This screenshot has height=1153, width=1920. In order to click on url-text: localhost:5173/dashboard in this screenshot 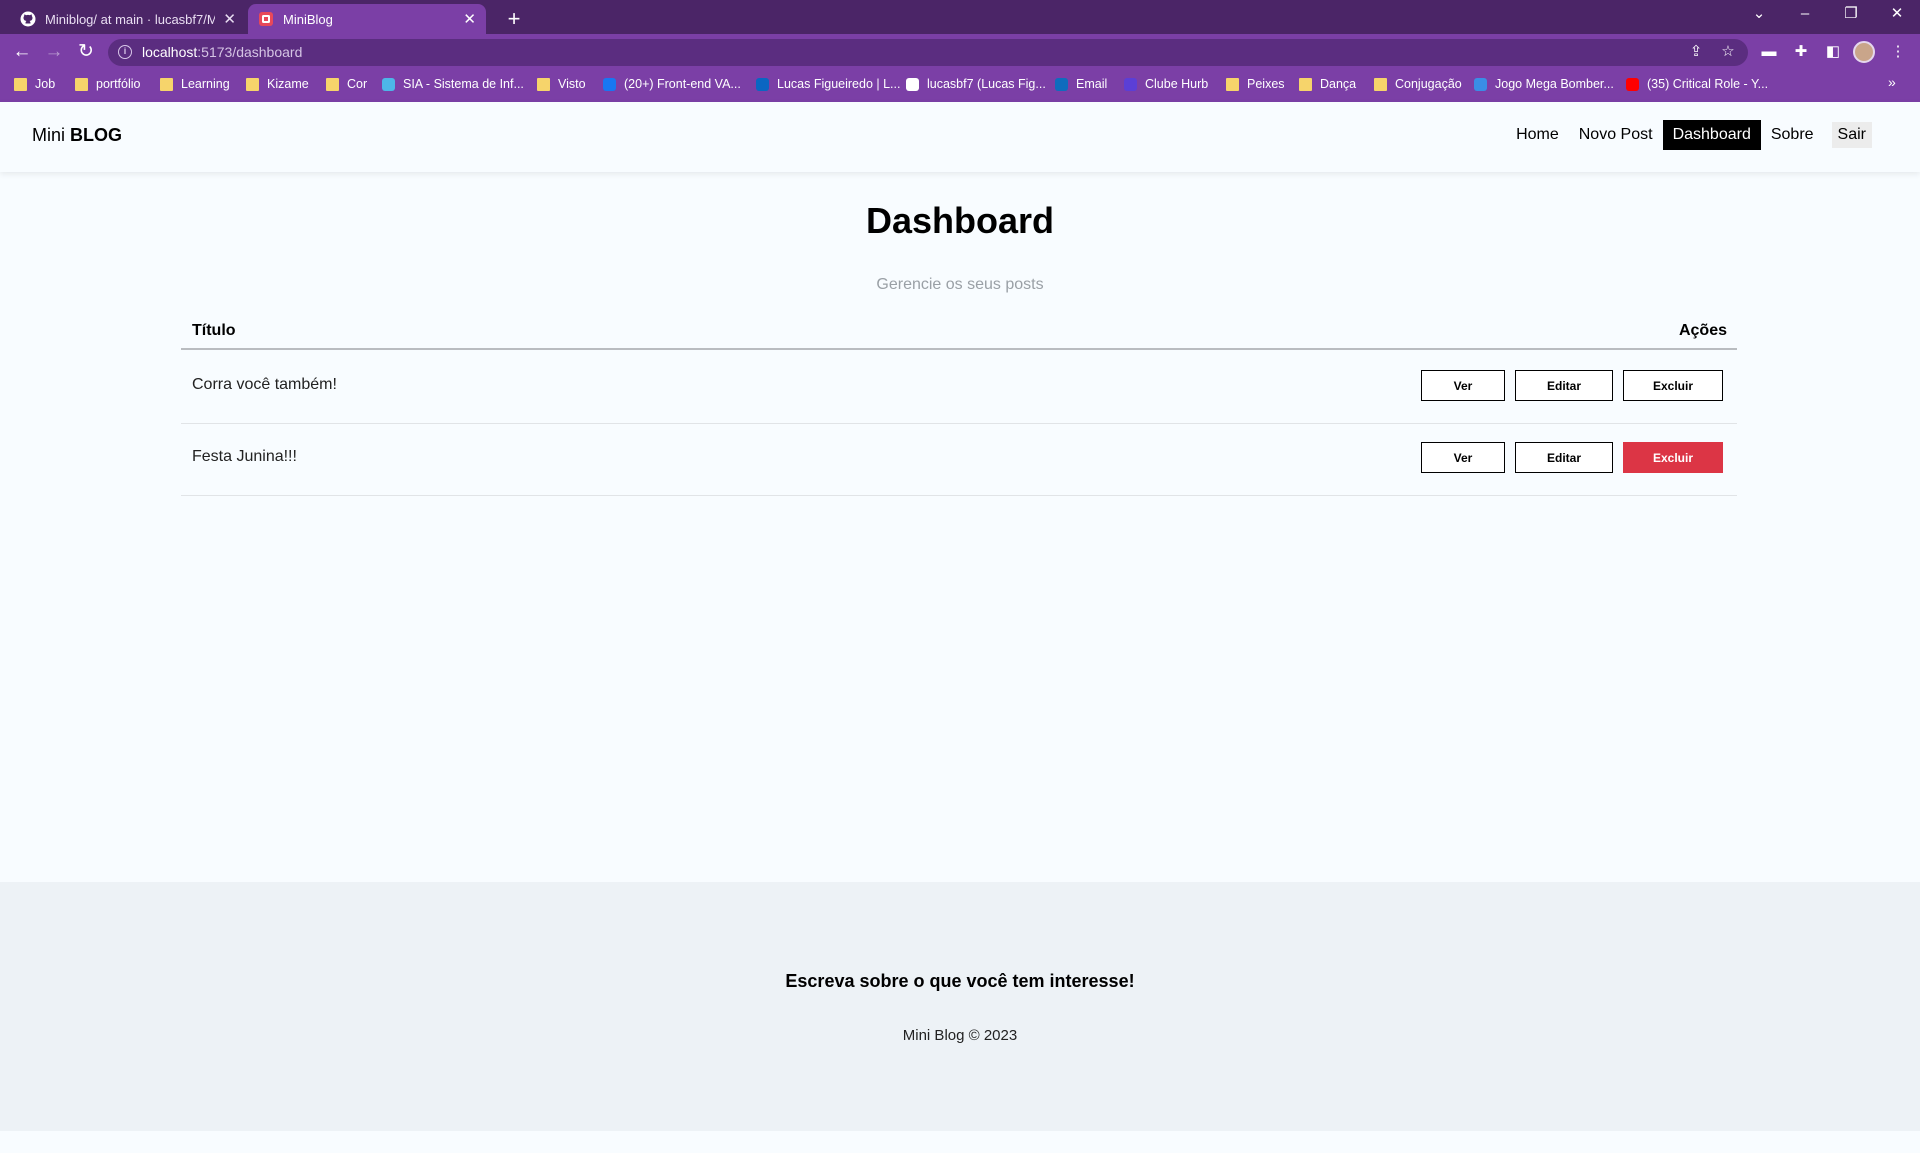, I will do `click(222, 52)`.